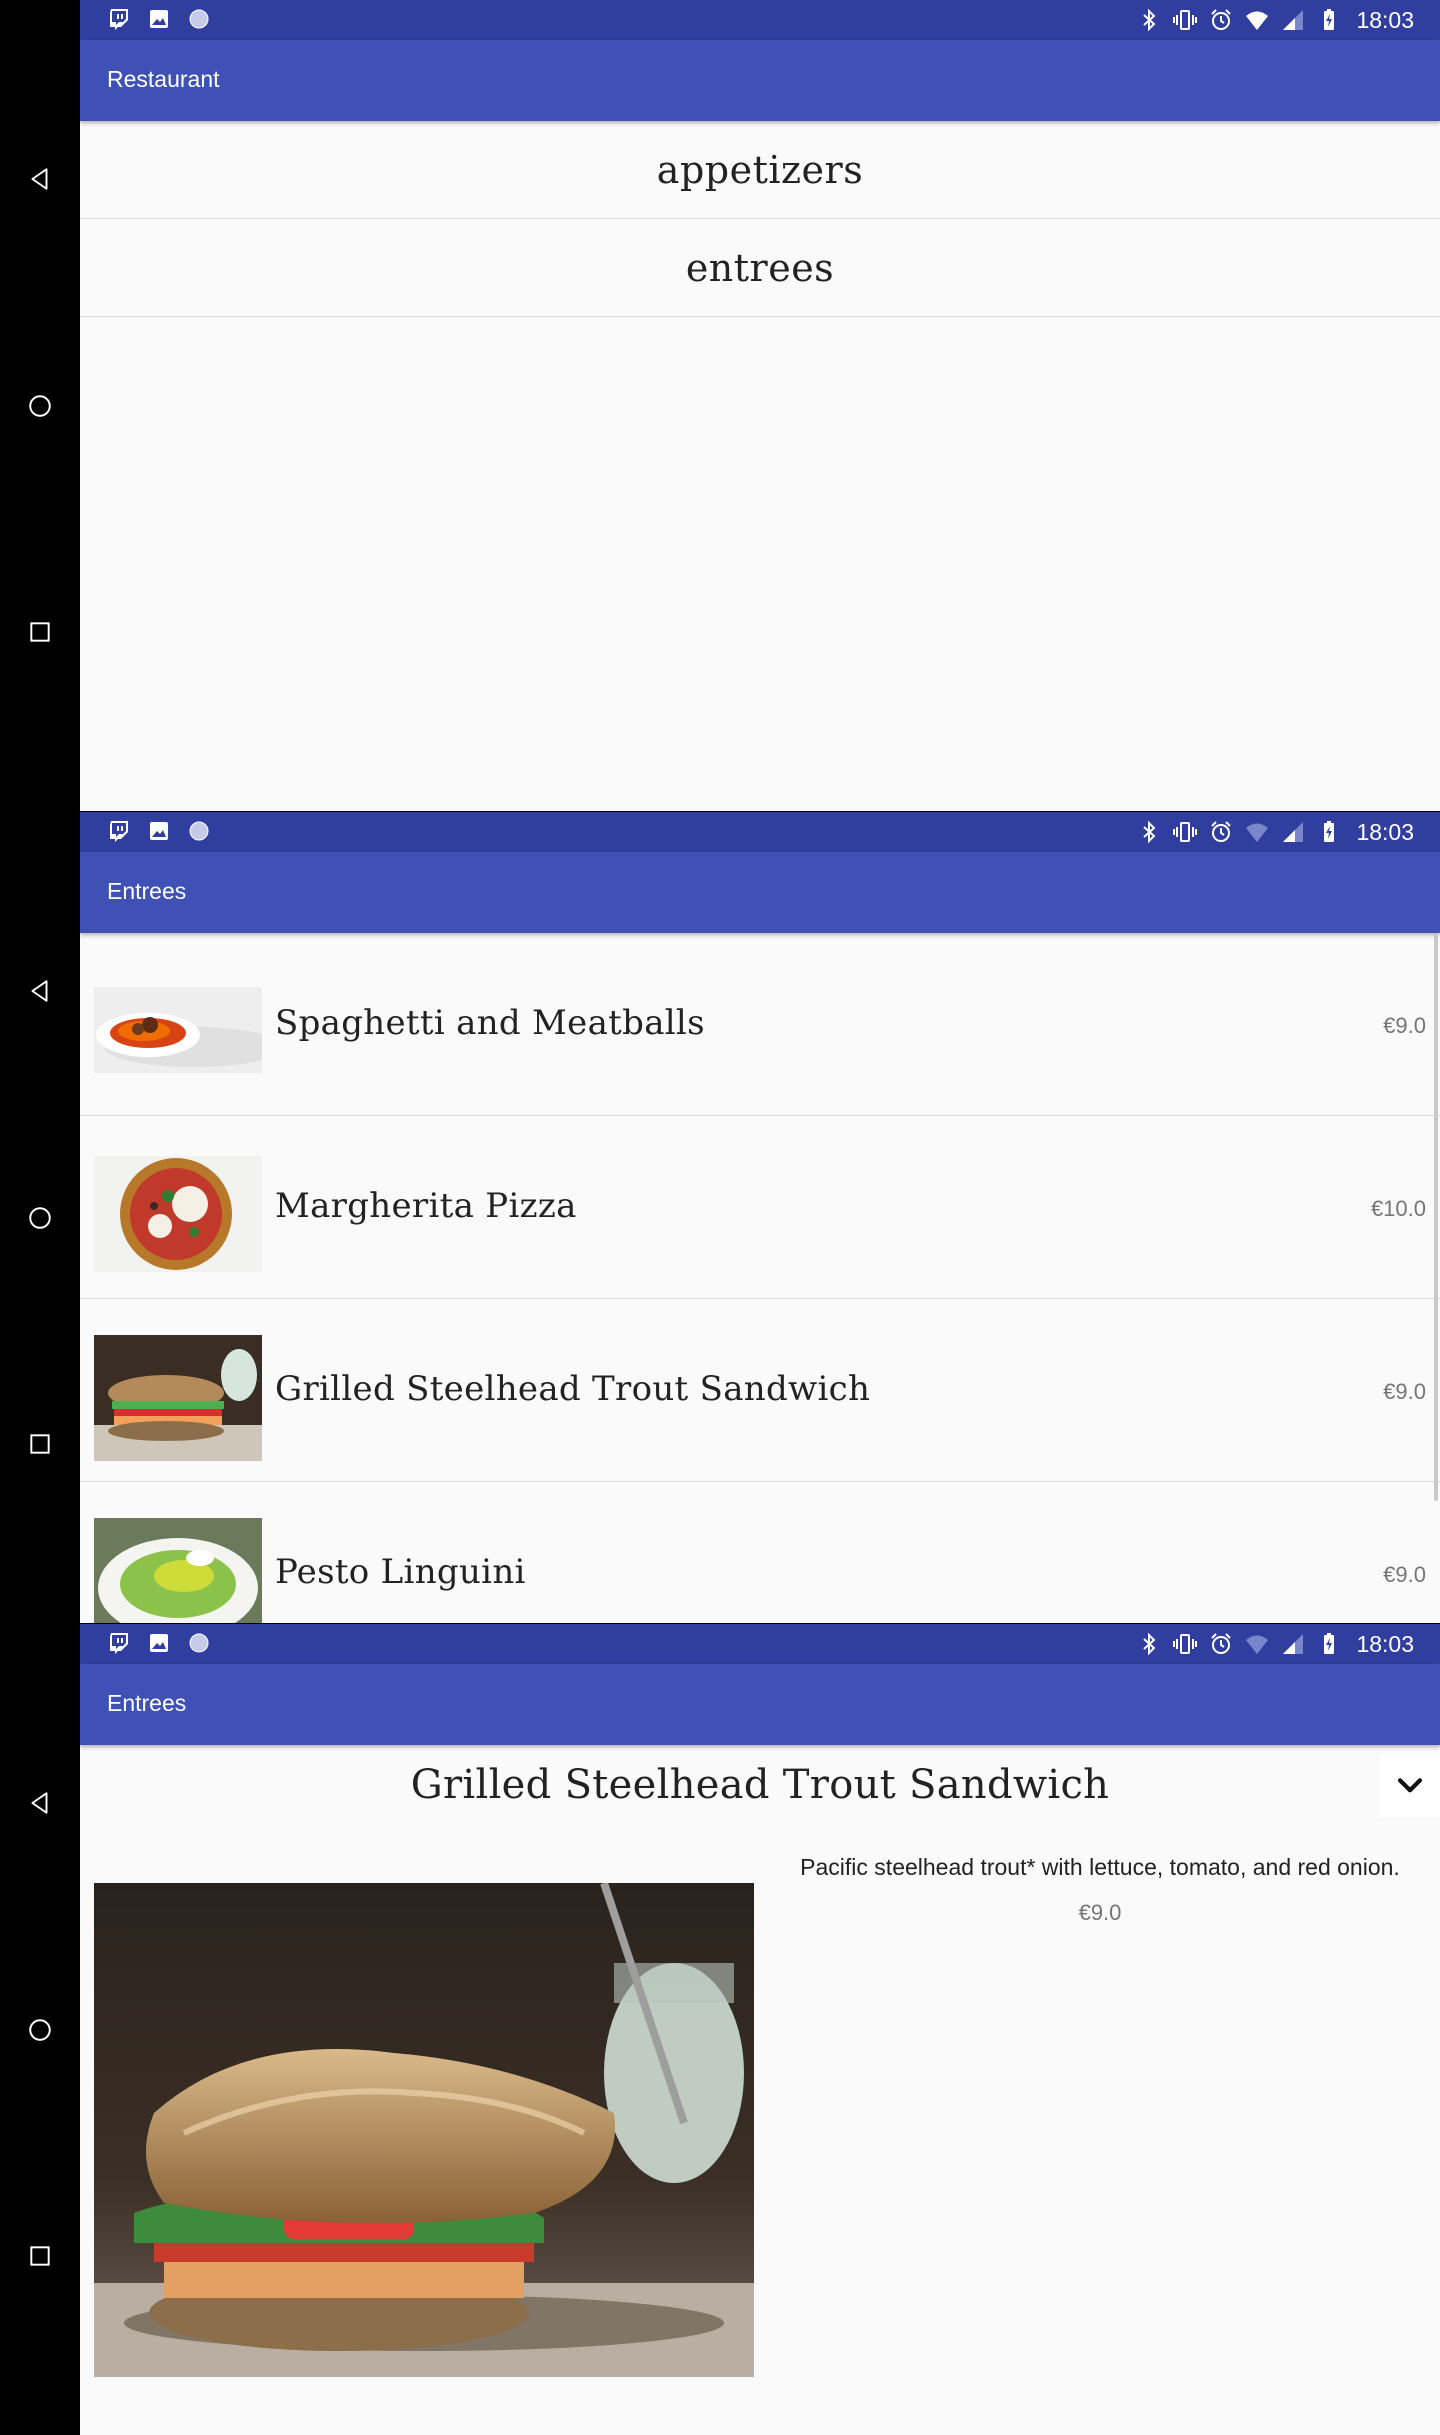 The height and width of the screenshot is (2435, 1440). I want to click on menu-item-name: Pesto Linguini, so click(400, 1572).